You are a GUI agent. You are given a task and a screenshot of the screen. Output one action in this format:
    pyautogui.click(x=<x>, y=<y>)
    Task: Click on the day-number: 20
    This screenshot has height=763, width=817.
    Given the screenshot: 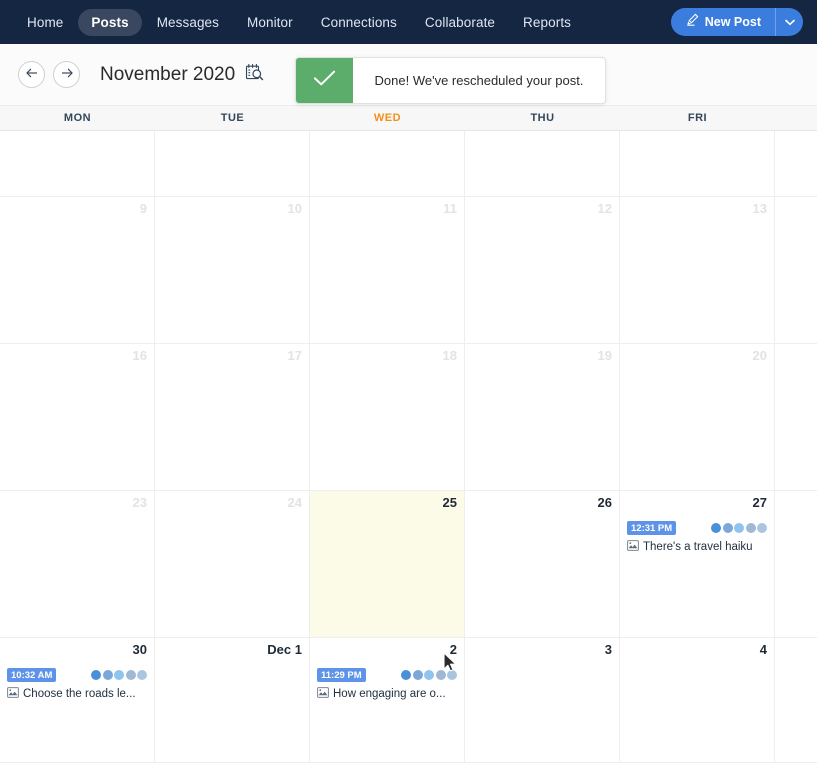 What is the action you would take?
    pyautogui.click(x=759, y=355)
    